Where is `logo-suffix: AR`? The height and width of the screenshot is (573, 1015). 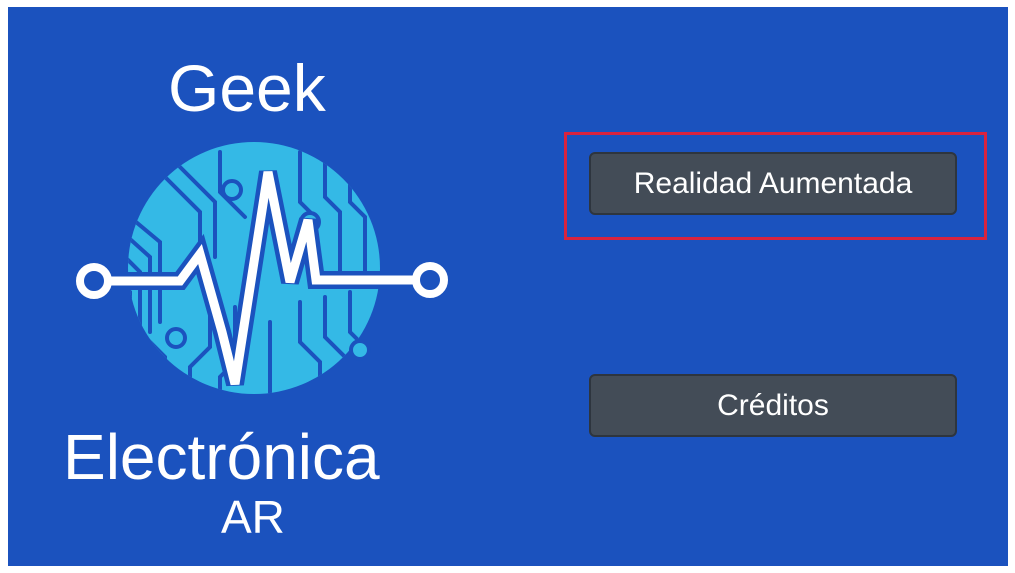
logo-suffix: AR is located at coordinates (253, 517).